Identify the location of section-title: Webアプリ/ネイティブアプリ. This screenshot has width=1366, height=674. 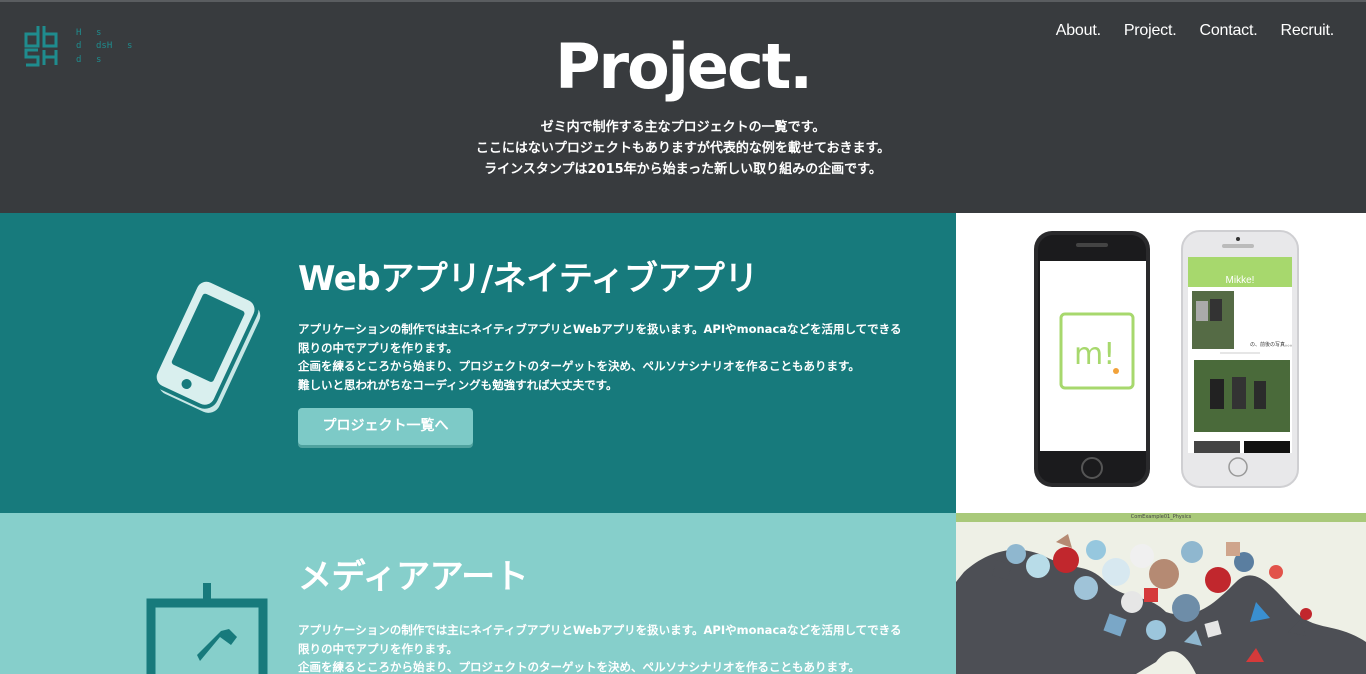
(528, 279).